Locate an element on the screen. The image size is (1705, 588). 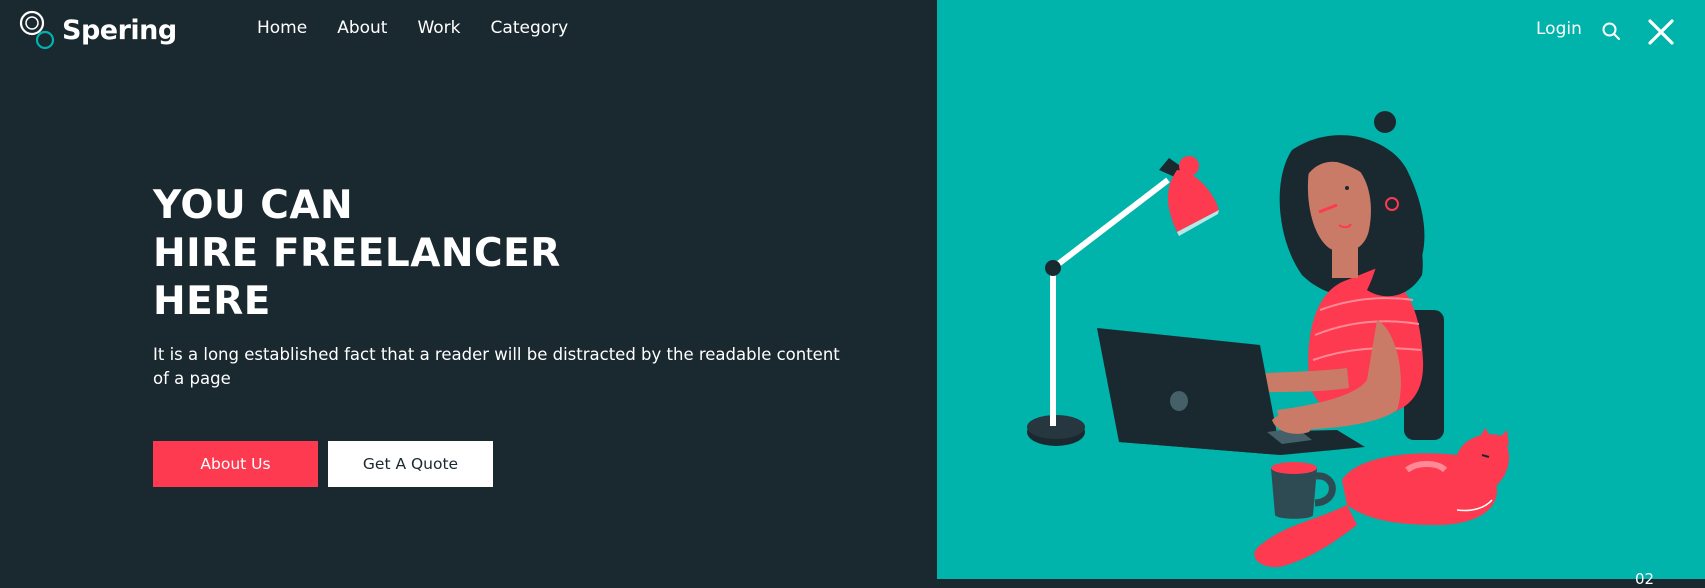
hero-title-line: HIRE FREELANCER is located at coordinates (357, 253).